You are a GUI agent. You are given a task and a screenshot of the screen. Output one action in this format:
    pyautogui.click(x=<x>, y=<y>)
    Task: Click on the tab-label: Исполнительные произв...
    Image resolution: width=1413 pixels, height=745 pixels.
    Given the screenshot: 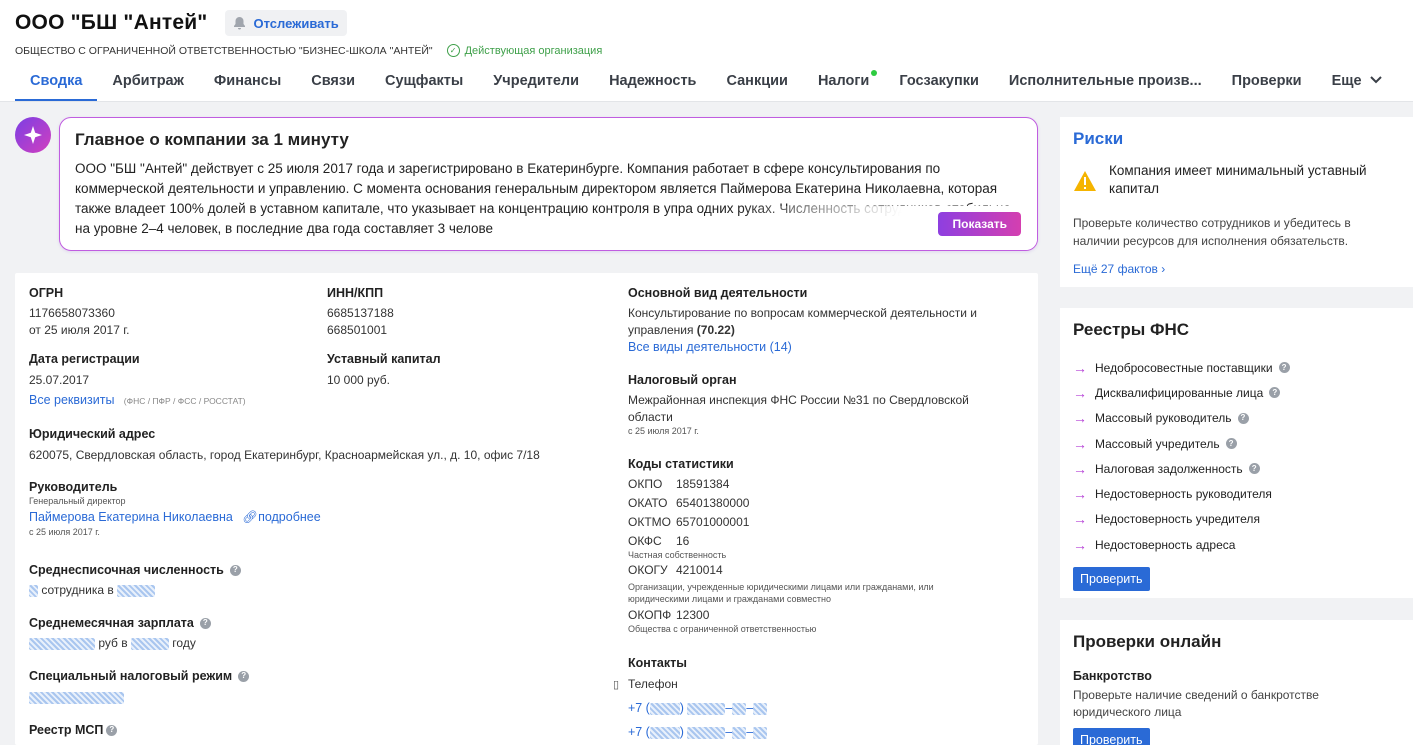 What is the action you would take?
    pyautogui.click(x=1105, y=81)
    